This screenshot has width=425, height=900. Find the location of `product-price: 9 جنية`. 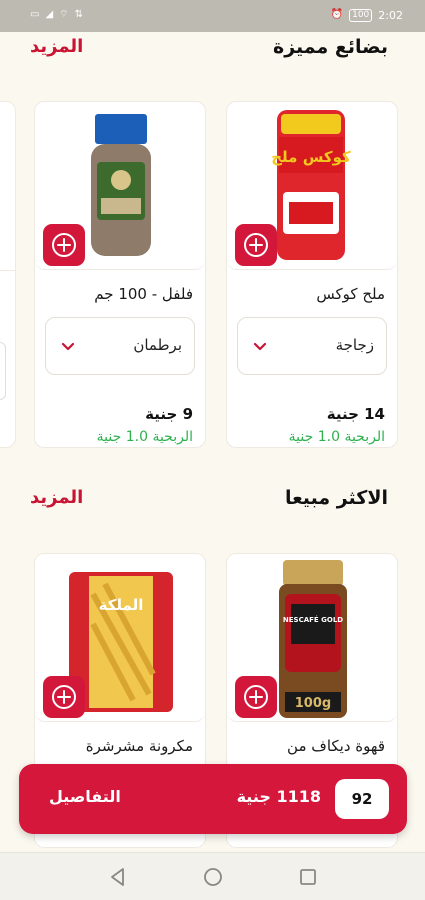

product-price: 9 جنية is located at coordinates (169, 414).